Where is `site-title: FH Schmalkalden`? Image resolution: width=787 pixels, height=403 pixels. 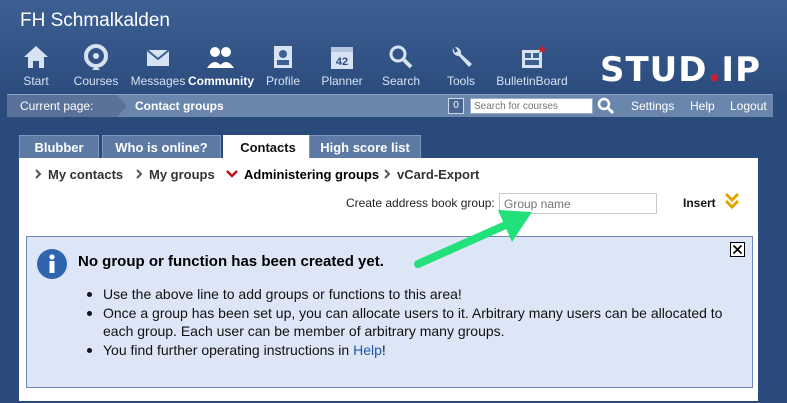
site-title: FH Schmalkalden is located at coordinates (95, 20).